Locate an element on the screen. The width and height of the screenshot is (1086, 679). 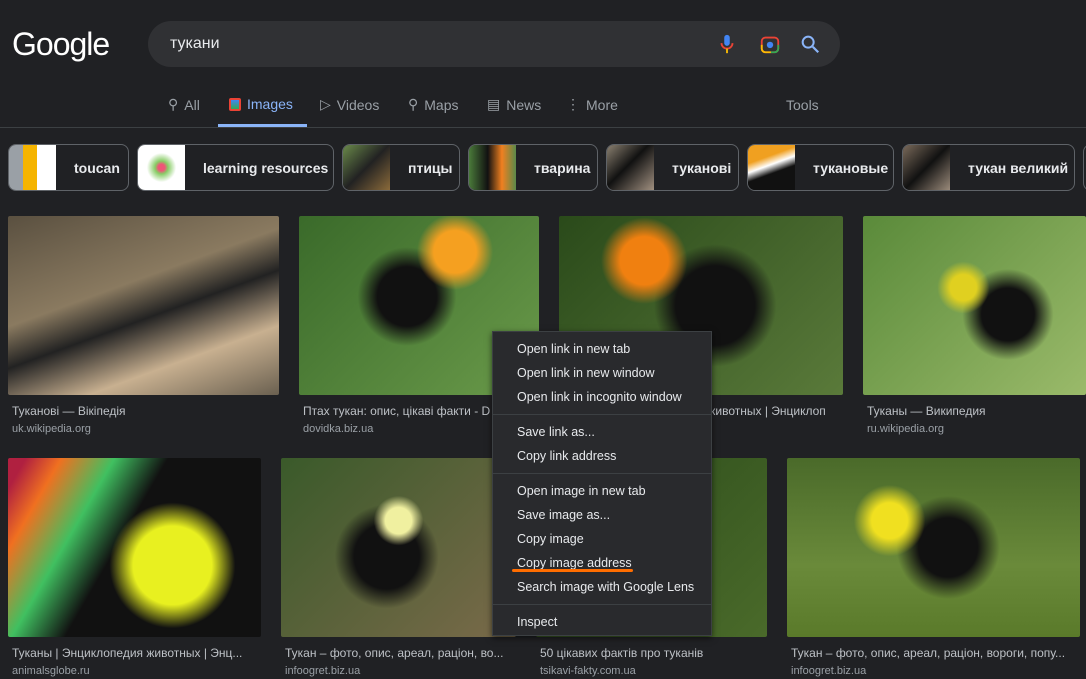
more-vert-icon: ⋮ is located at coordinates (573, 104).